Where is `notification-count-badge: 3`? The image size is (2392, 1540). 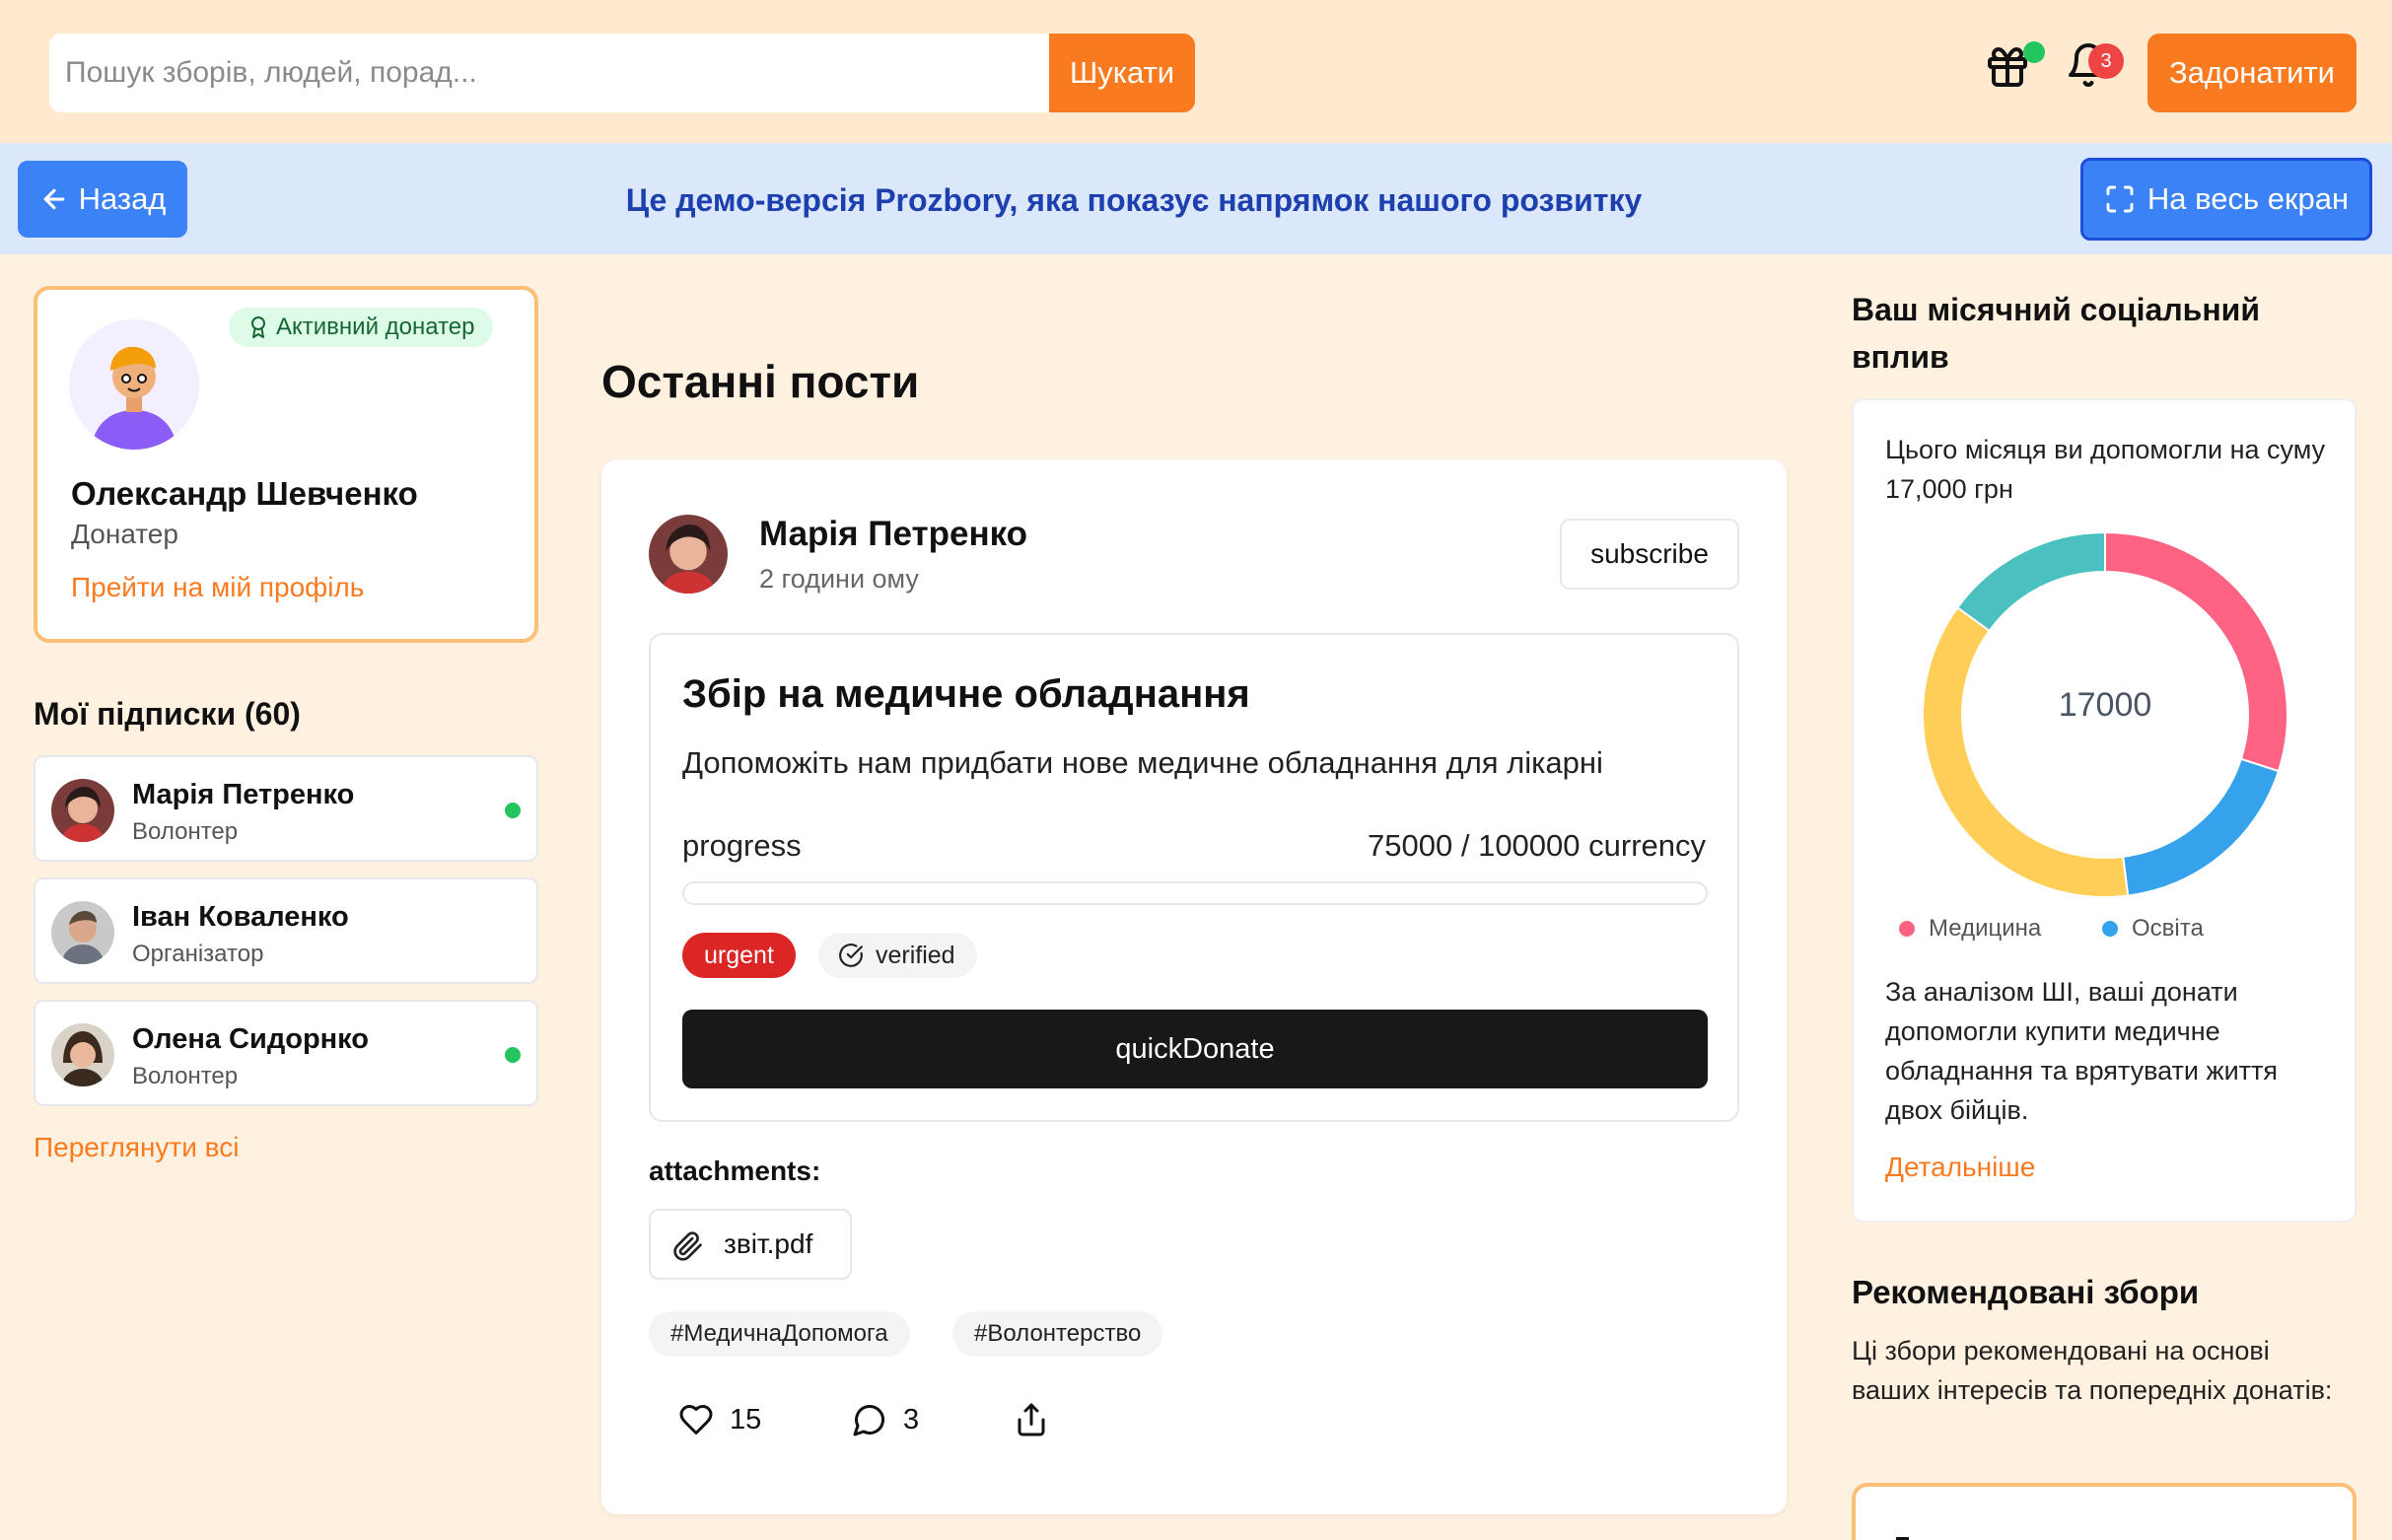
notification-count-badge: 3 is located at coordinates (2106, 61).